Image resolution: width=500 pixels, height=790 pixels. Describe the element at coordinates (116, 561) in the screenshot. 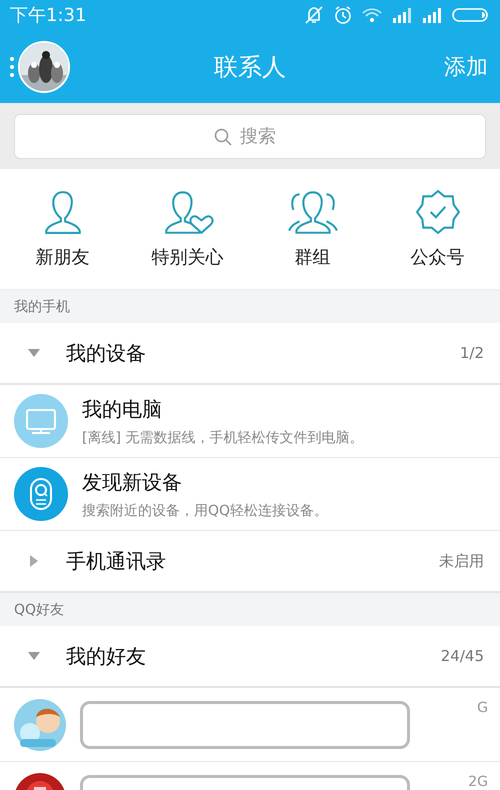

I see `group-name: 手机通讯录` at that location.